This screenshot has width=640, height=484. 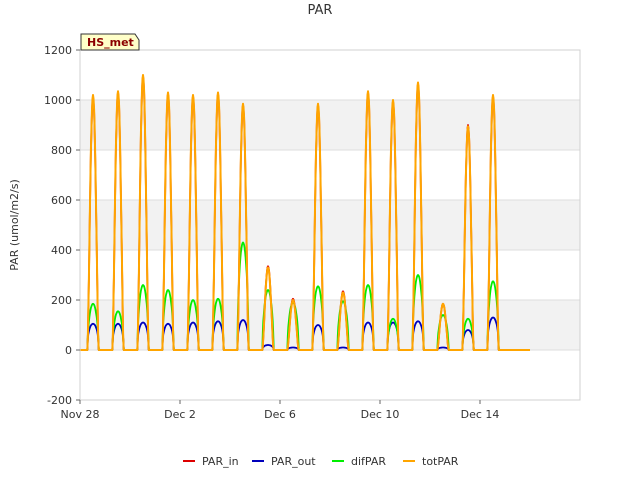 I want to click on station-tag: HS_met, so click(x=110, y=42).